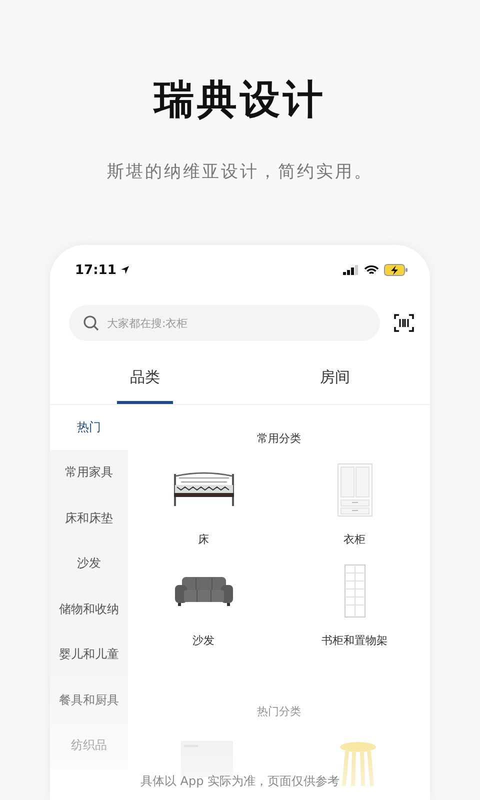 This screenshot has width=480, height=800. Describe the element at coordinates (89, 518) in the screenshot. I see `sidebar-item: 床和床垫` at that location.